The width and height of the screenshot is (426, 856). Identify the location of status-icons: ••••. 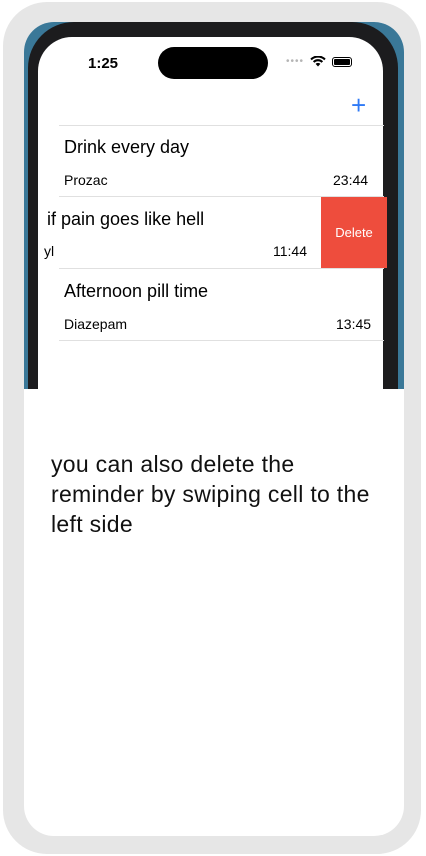
(319, 61).